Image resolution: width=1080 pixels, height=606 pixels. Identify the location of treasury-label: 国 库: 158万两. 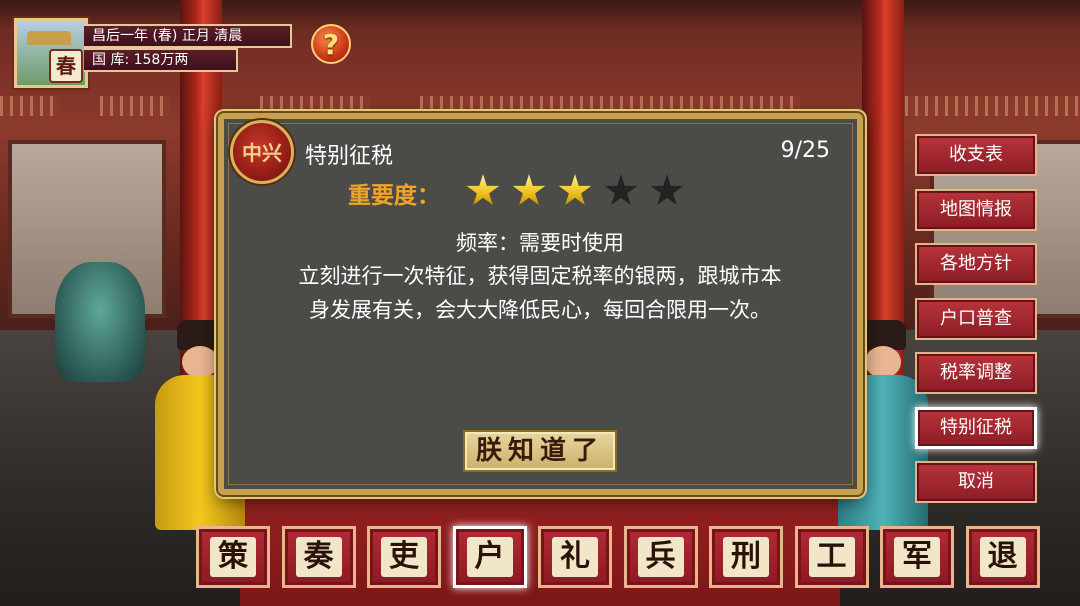
(161, 60).